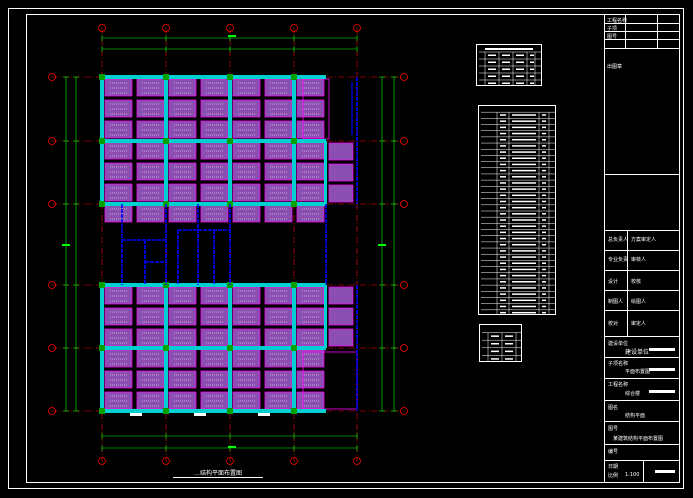 The height and width of the screenshot is (498, 693). What do you see at coordinates (636, 282) in the screenshot?
I see `tb-row-3-value: 校核` at bounding box center [636, 282].